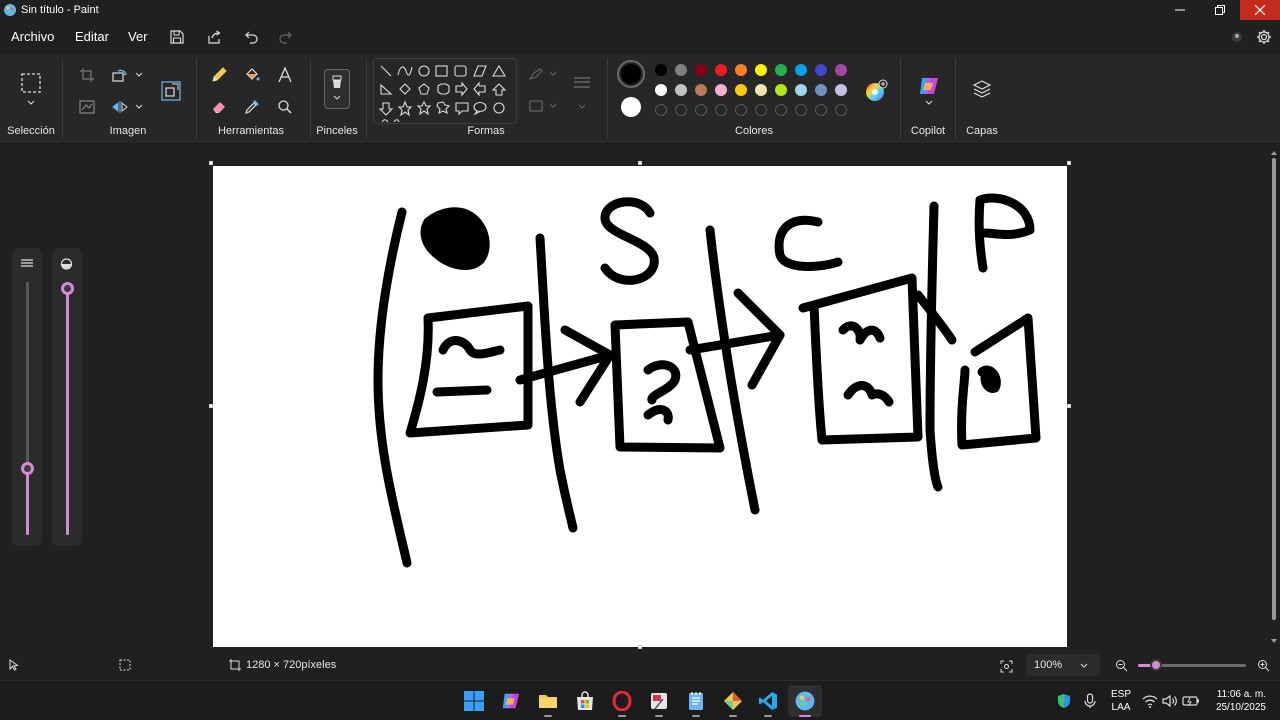 The image size is (1280, 720). Describe the element at coordinates (1121, 665) in the screenshot. I see `zoom-out-button` at that location.